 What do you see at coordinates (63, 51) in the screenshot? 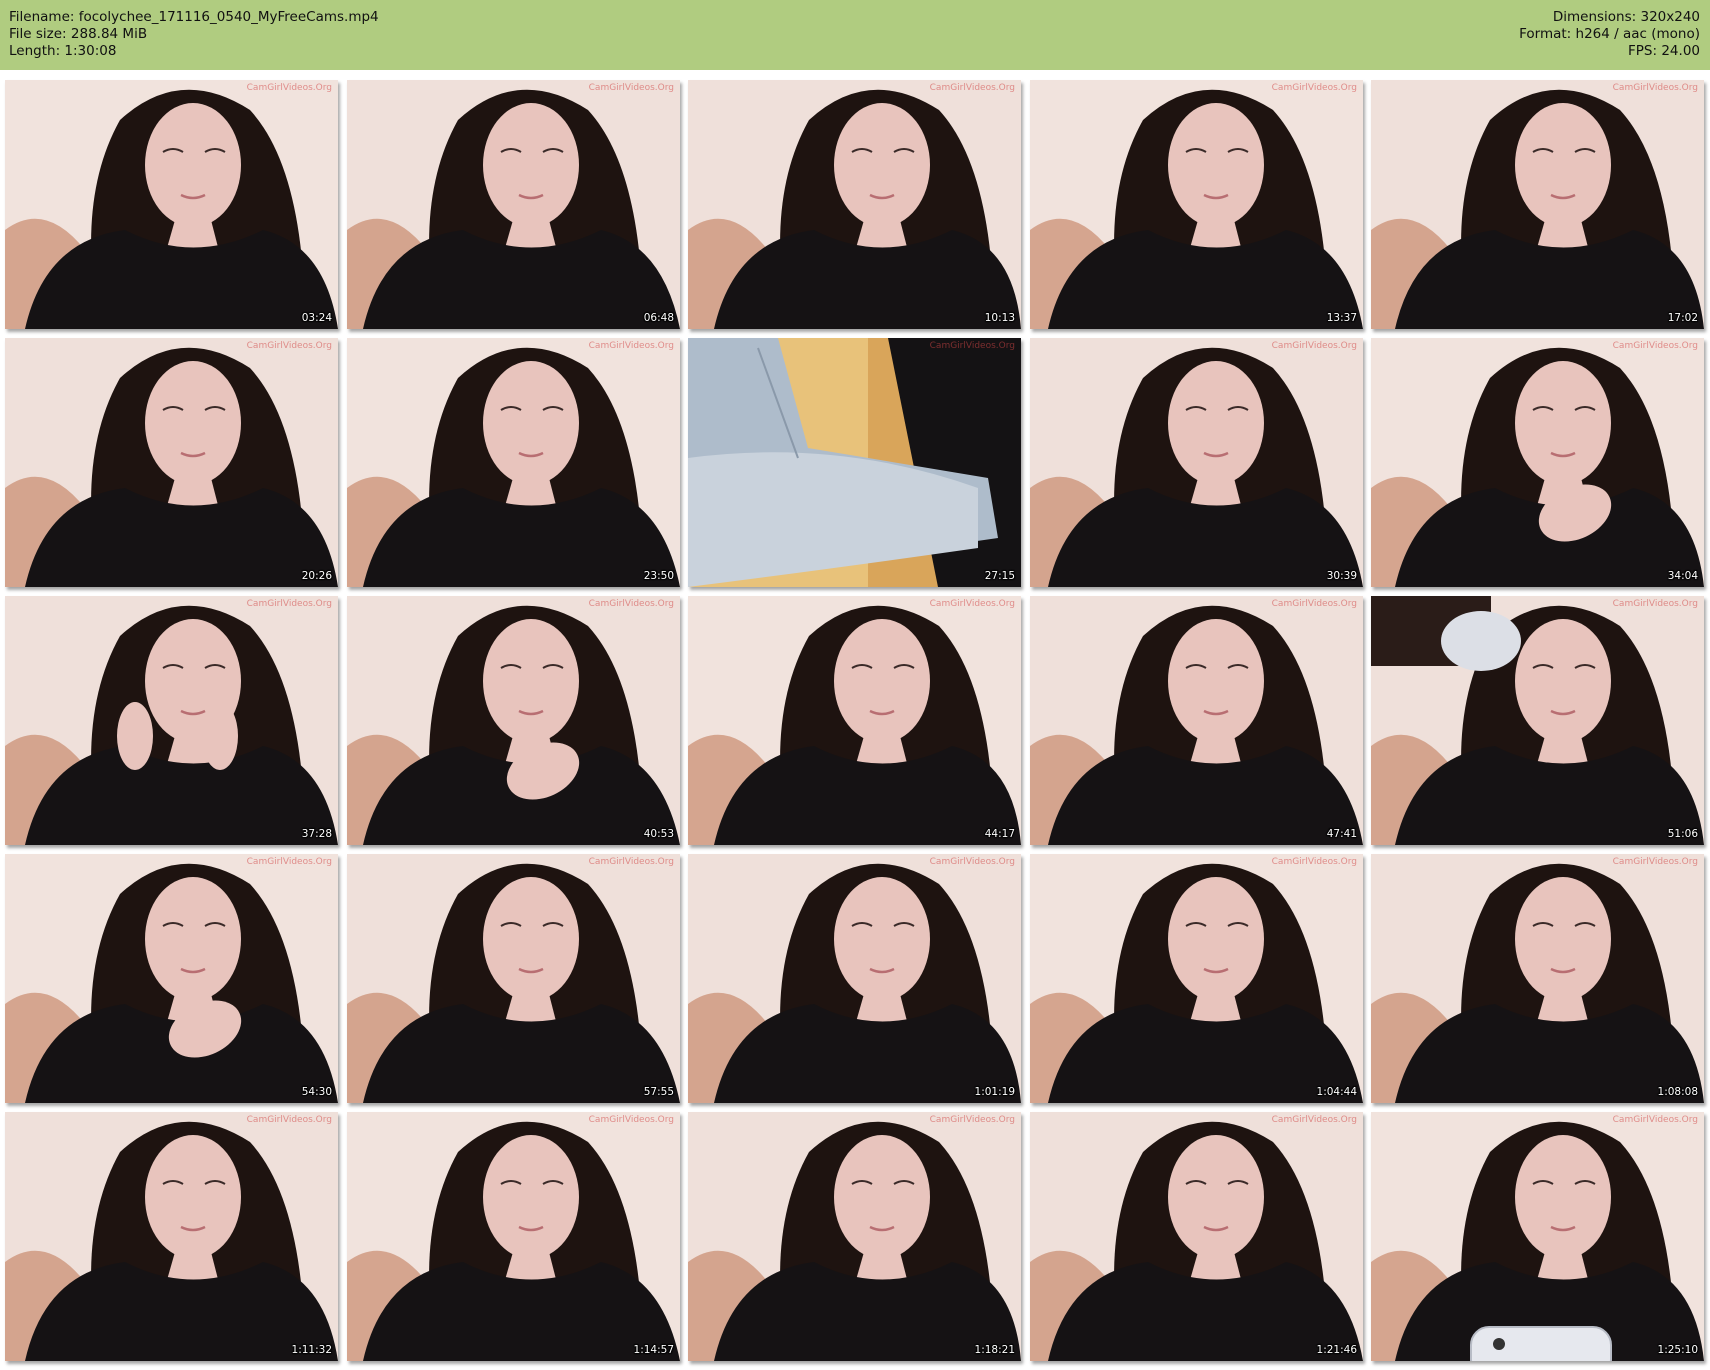
I see `length-text: Length: 1:30:08` at bounding box center [63, 51].